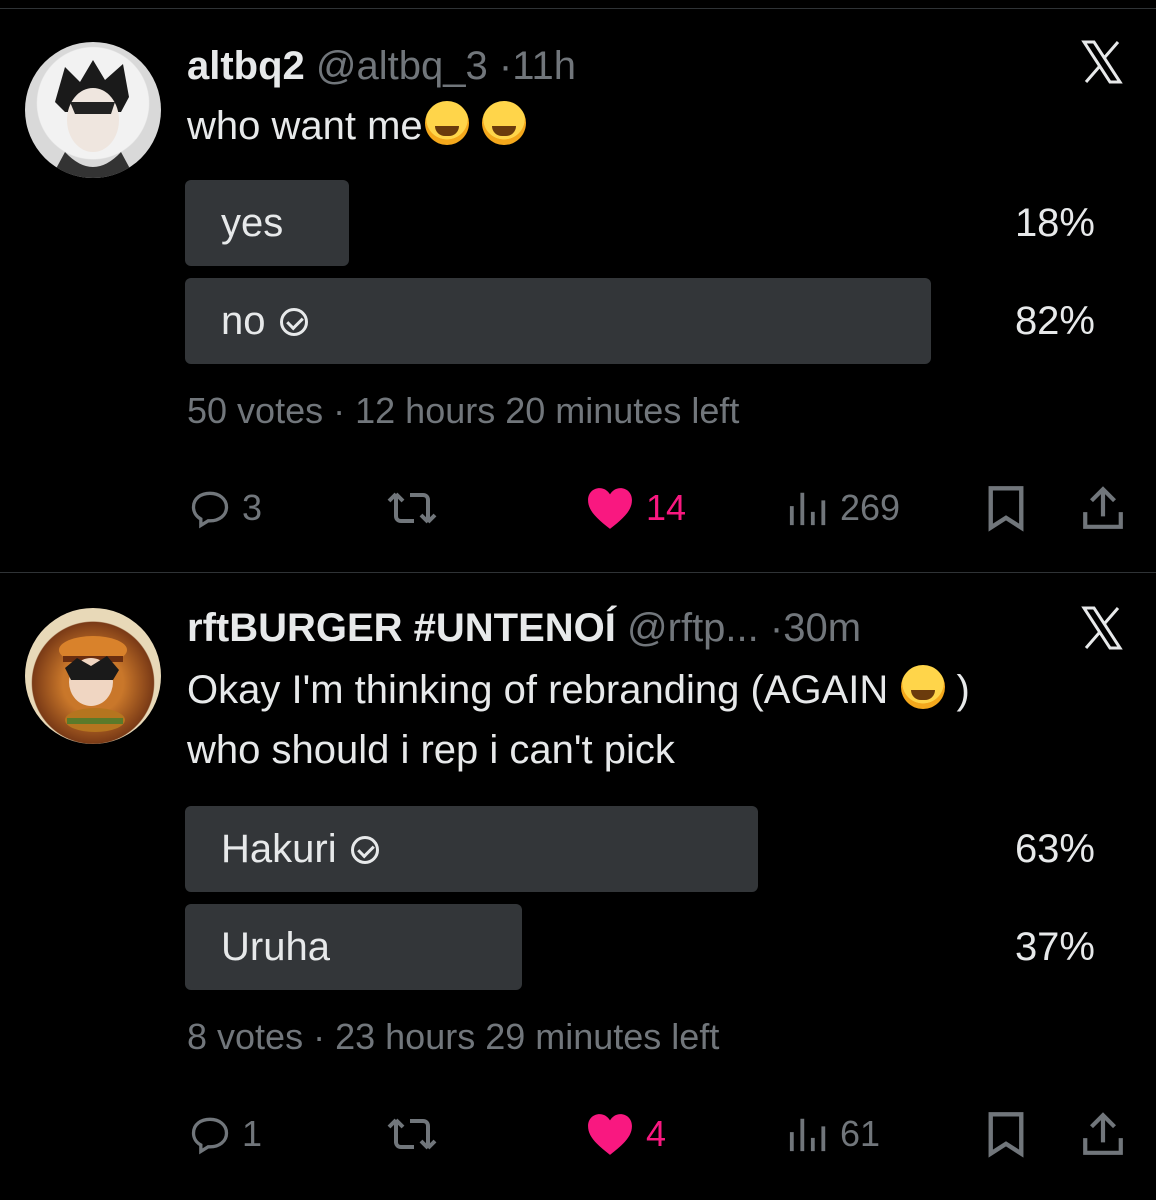  I want to click on poll-option-no: no 82%, so click(640, 321).